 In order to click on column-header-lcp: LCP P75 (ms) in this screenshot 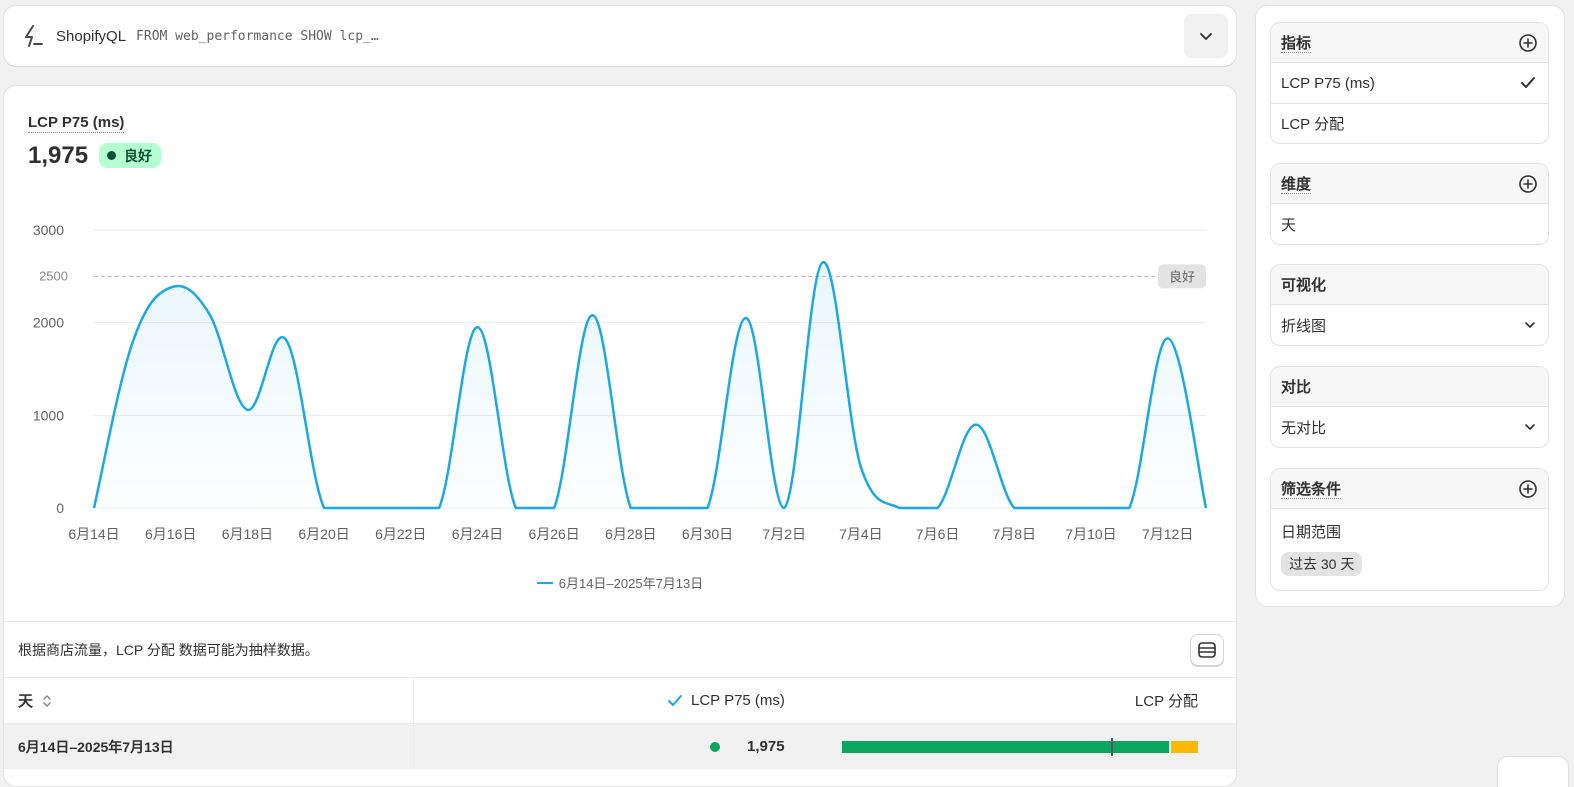, I will do `click(726, 700)`.